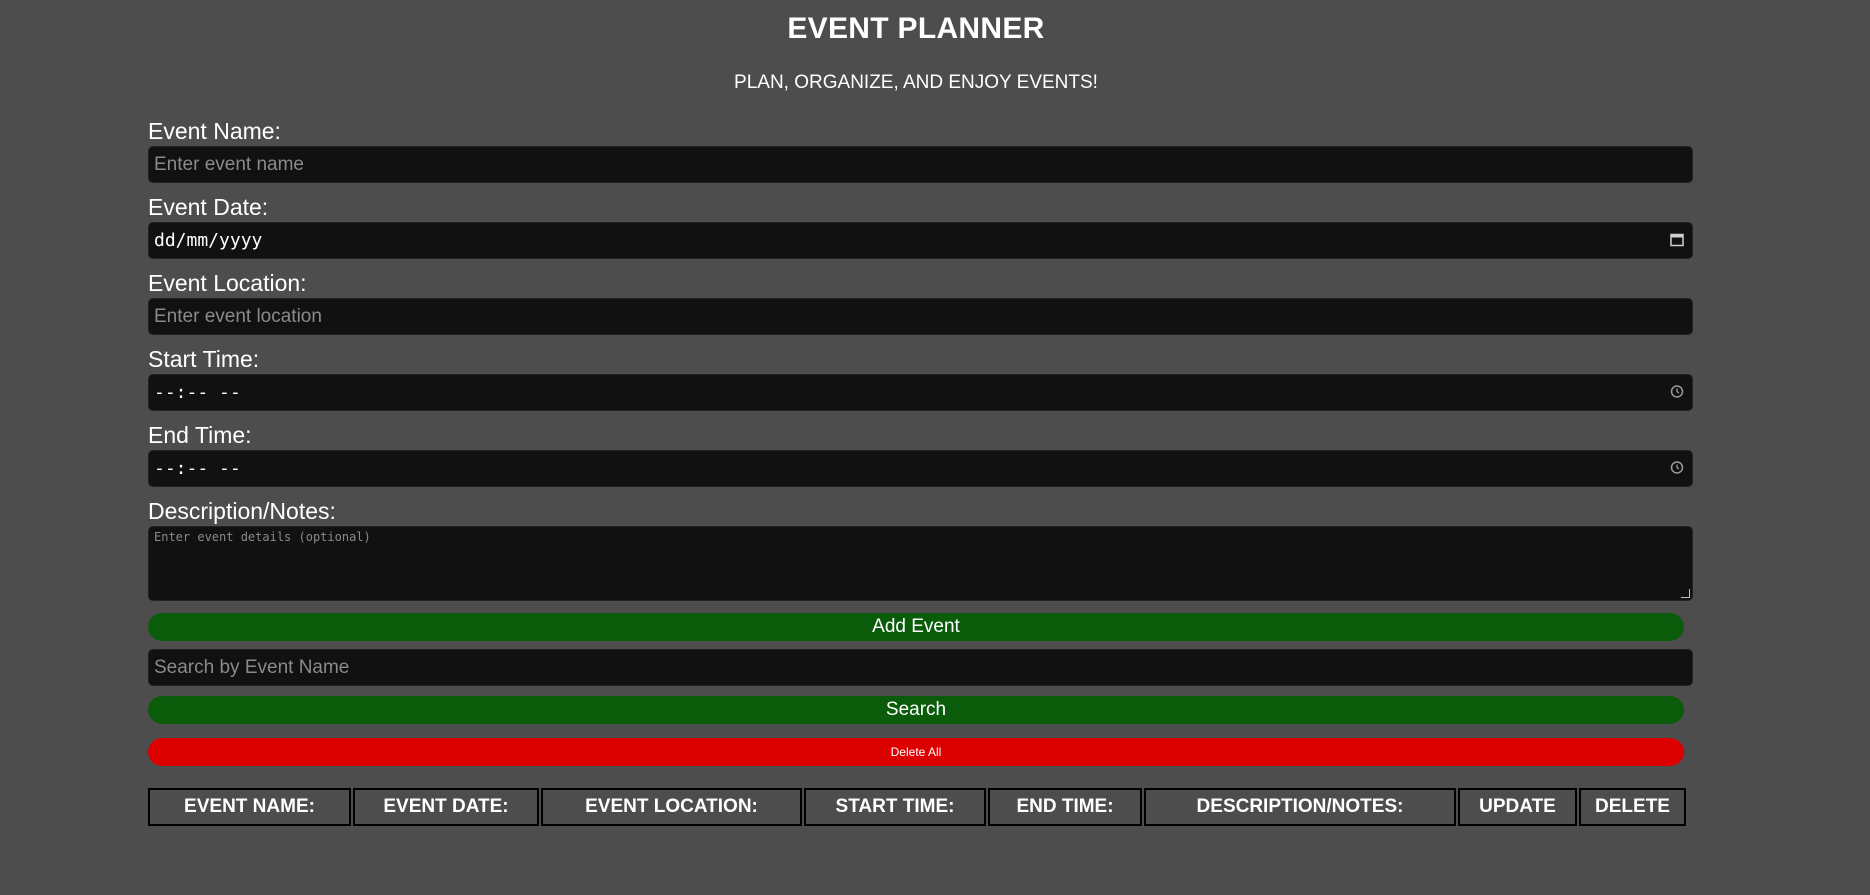  Describe the element at coordinates (916, 82) in the screenshot. I see `page-subtitle: PLAN, ORGANIZE, AND ENJOY EVENTS!` at that location.